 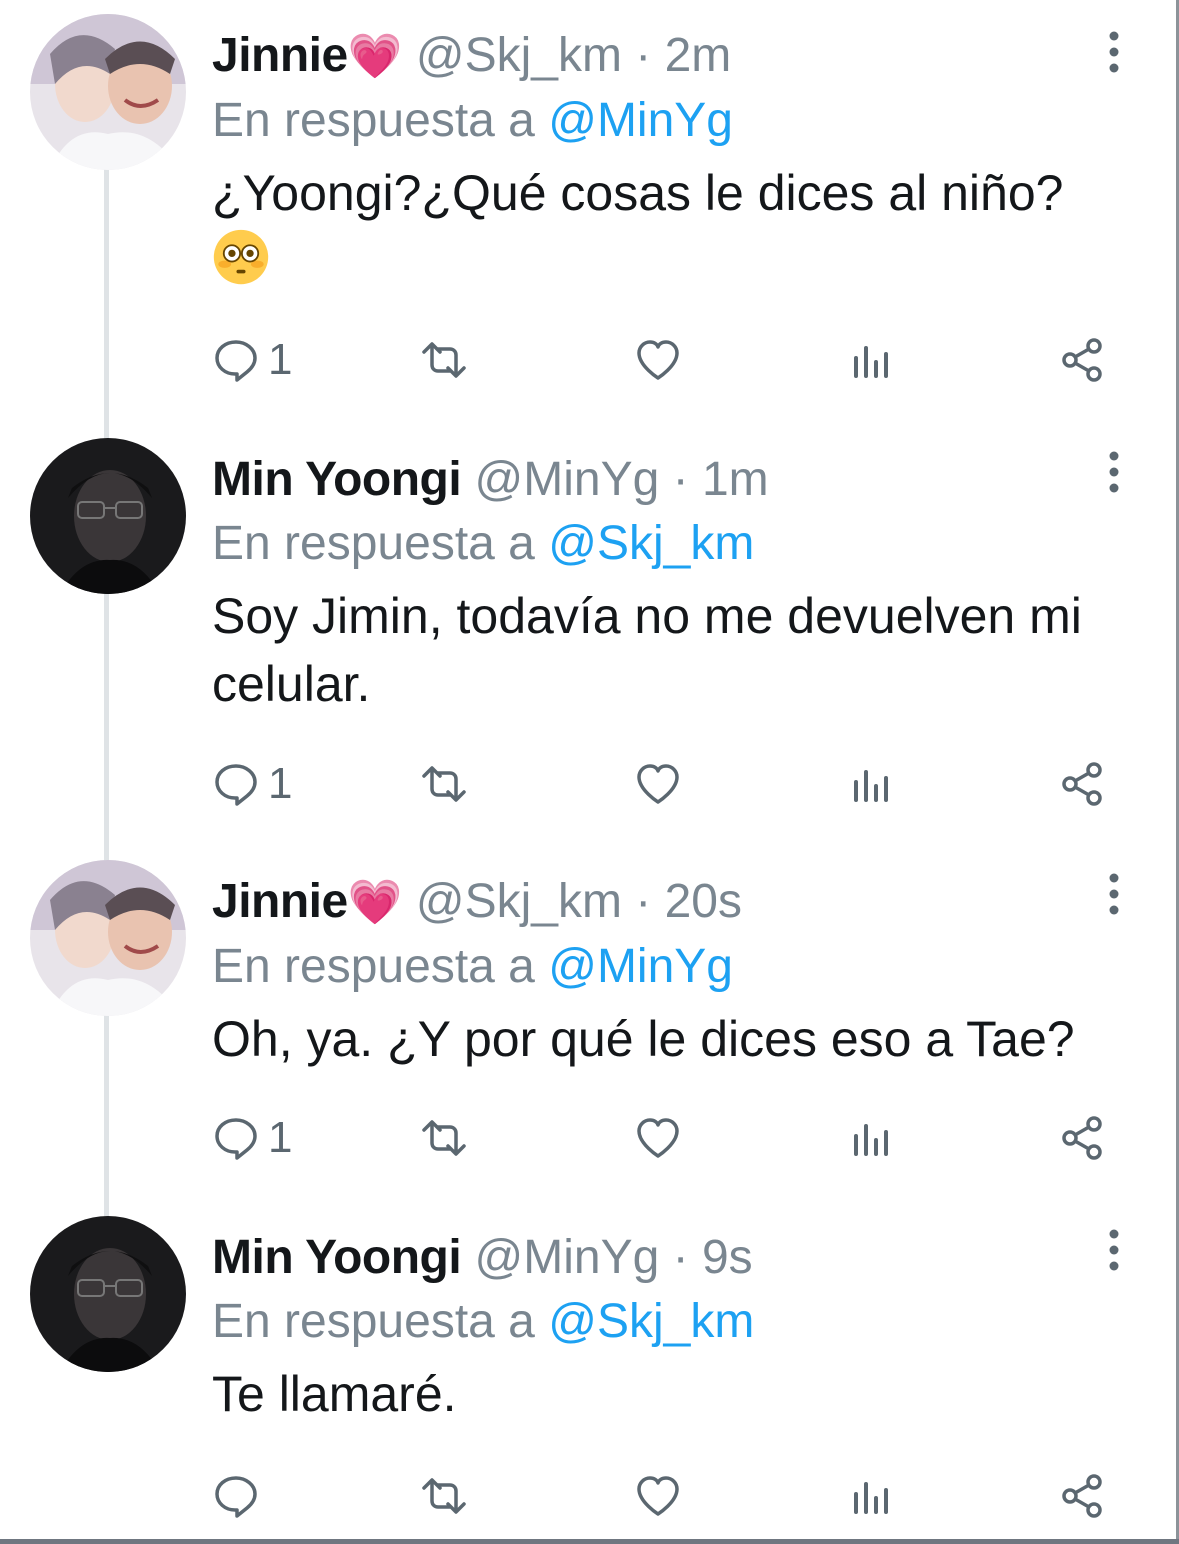 I want to click on action-bar, so click(x=662, y=1496).